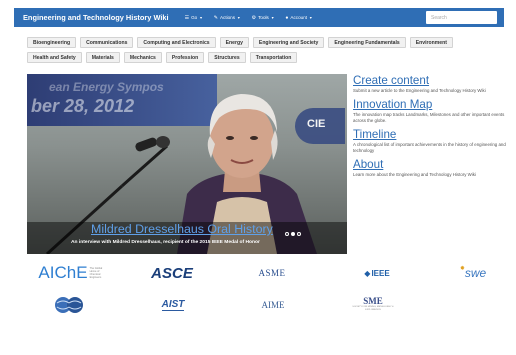  I want to click on nav-actions-label: Actions, so click(227, 17).